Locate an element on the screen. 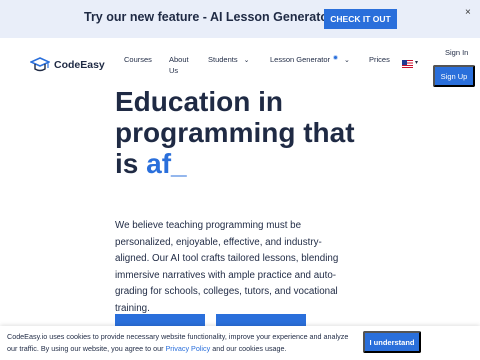  hero-title-typed-accent: af_ is located at coordinates (166, 163).